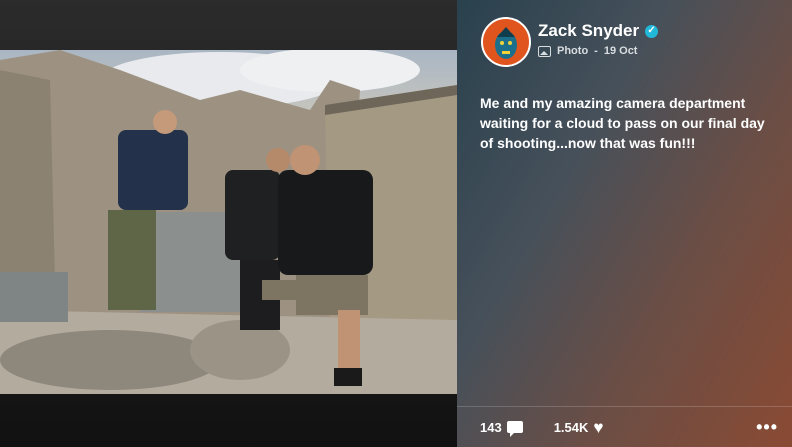 The width and height of the screenshot is (792, 447). What do you see at coordinates (544, 51) in the screenshot?
I see `photo-icon` at bounding box center [544, 51].